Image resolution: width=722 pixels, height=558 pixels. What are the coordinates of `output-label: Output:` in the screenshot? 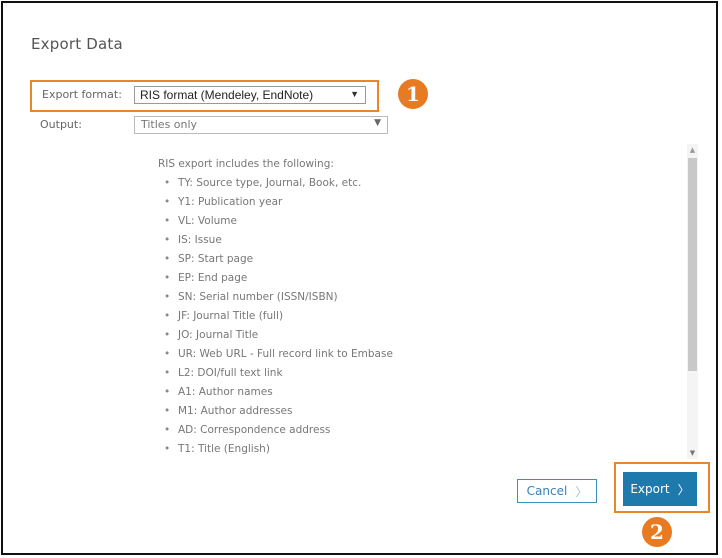 It's located at (61, 124).